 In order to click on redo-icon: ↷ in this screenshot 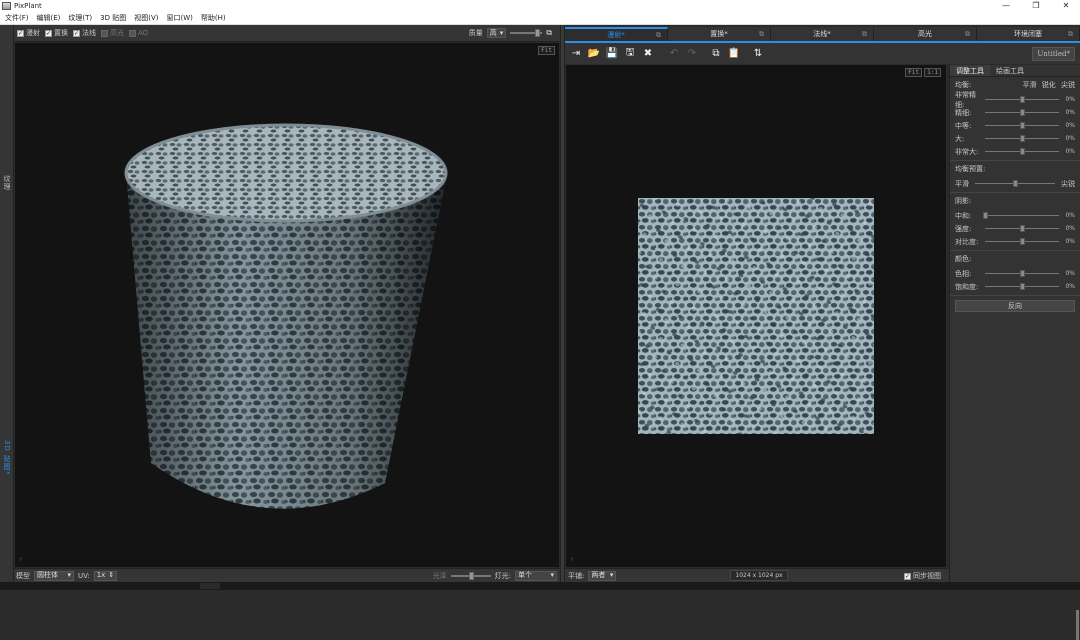, I will do `click(692, 54)`.